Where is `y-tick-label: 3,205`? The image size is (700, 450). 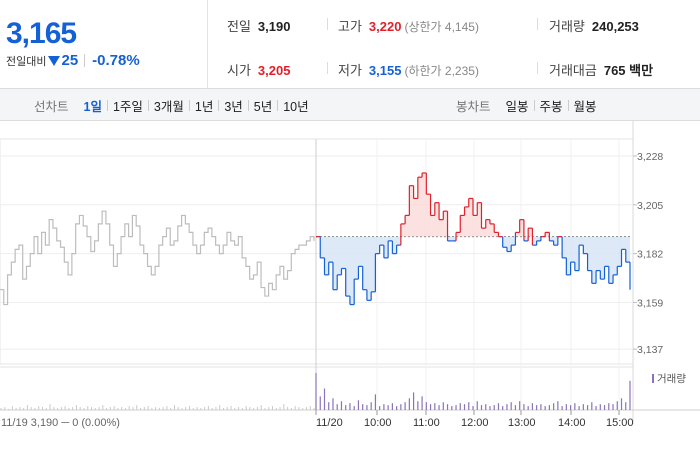
y-tick-label: 3,205 is located at coordinates (650, 206).